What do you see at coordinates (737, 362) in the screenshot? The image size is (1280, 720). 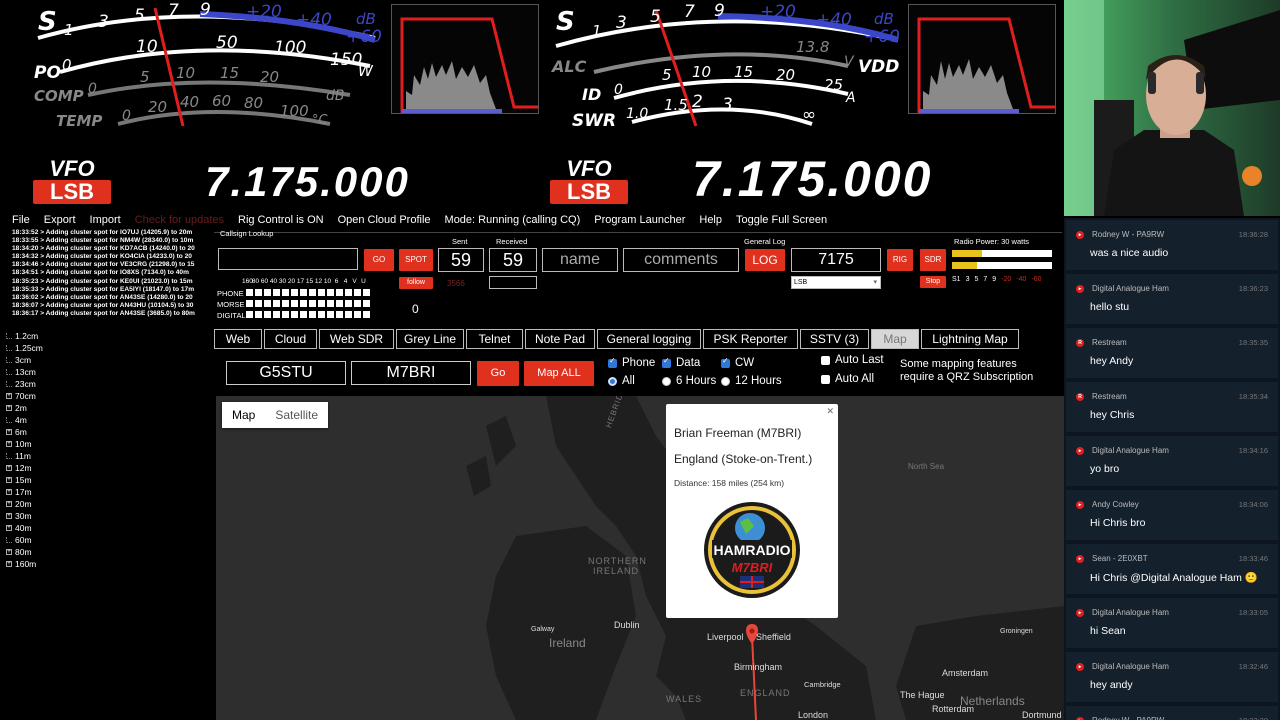 I see `cw-checkbox: CW` at bounding box center [737, 362].